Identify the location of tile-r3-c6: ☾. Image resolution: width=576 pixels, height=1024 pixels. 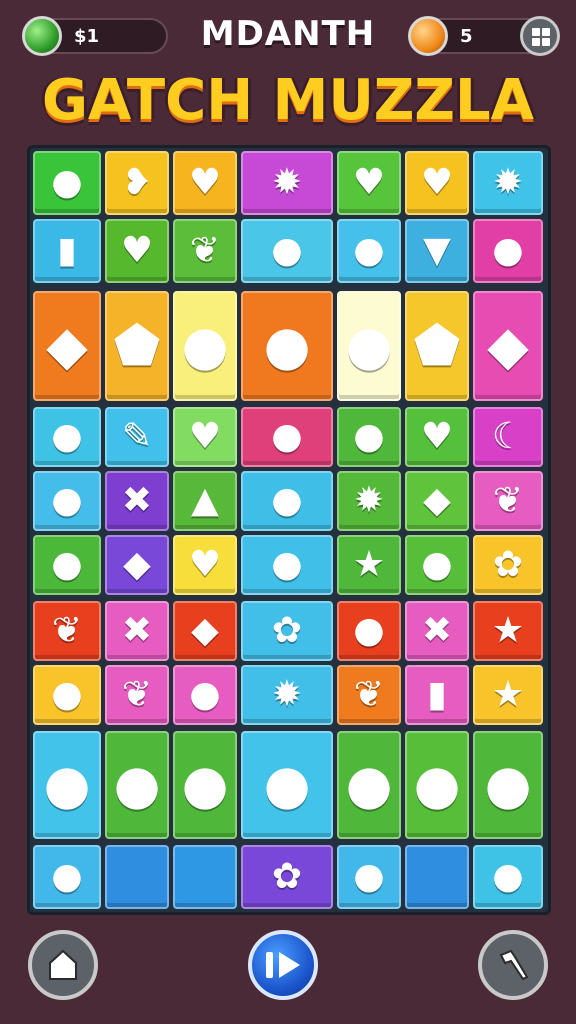
(508, 437).